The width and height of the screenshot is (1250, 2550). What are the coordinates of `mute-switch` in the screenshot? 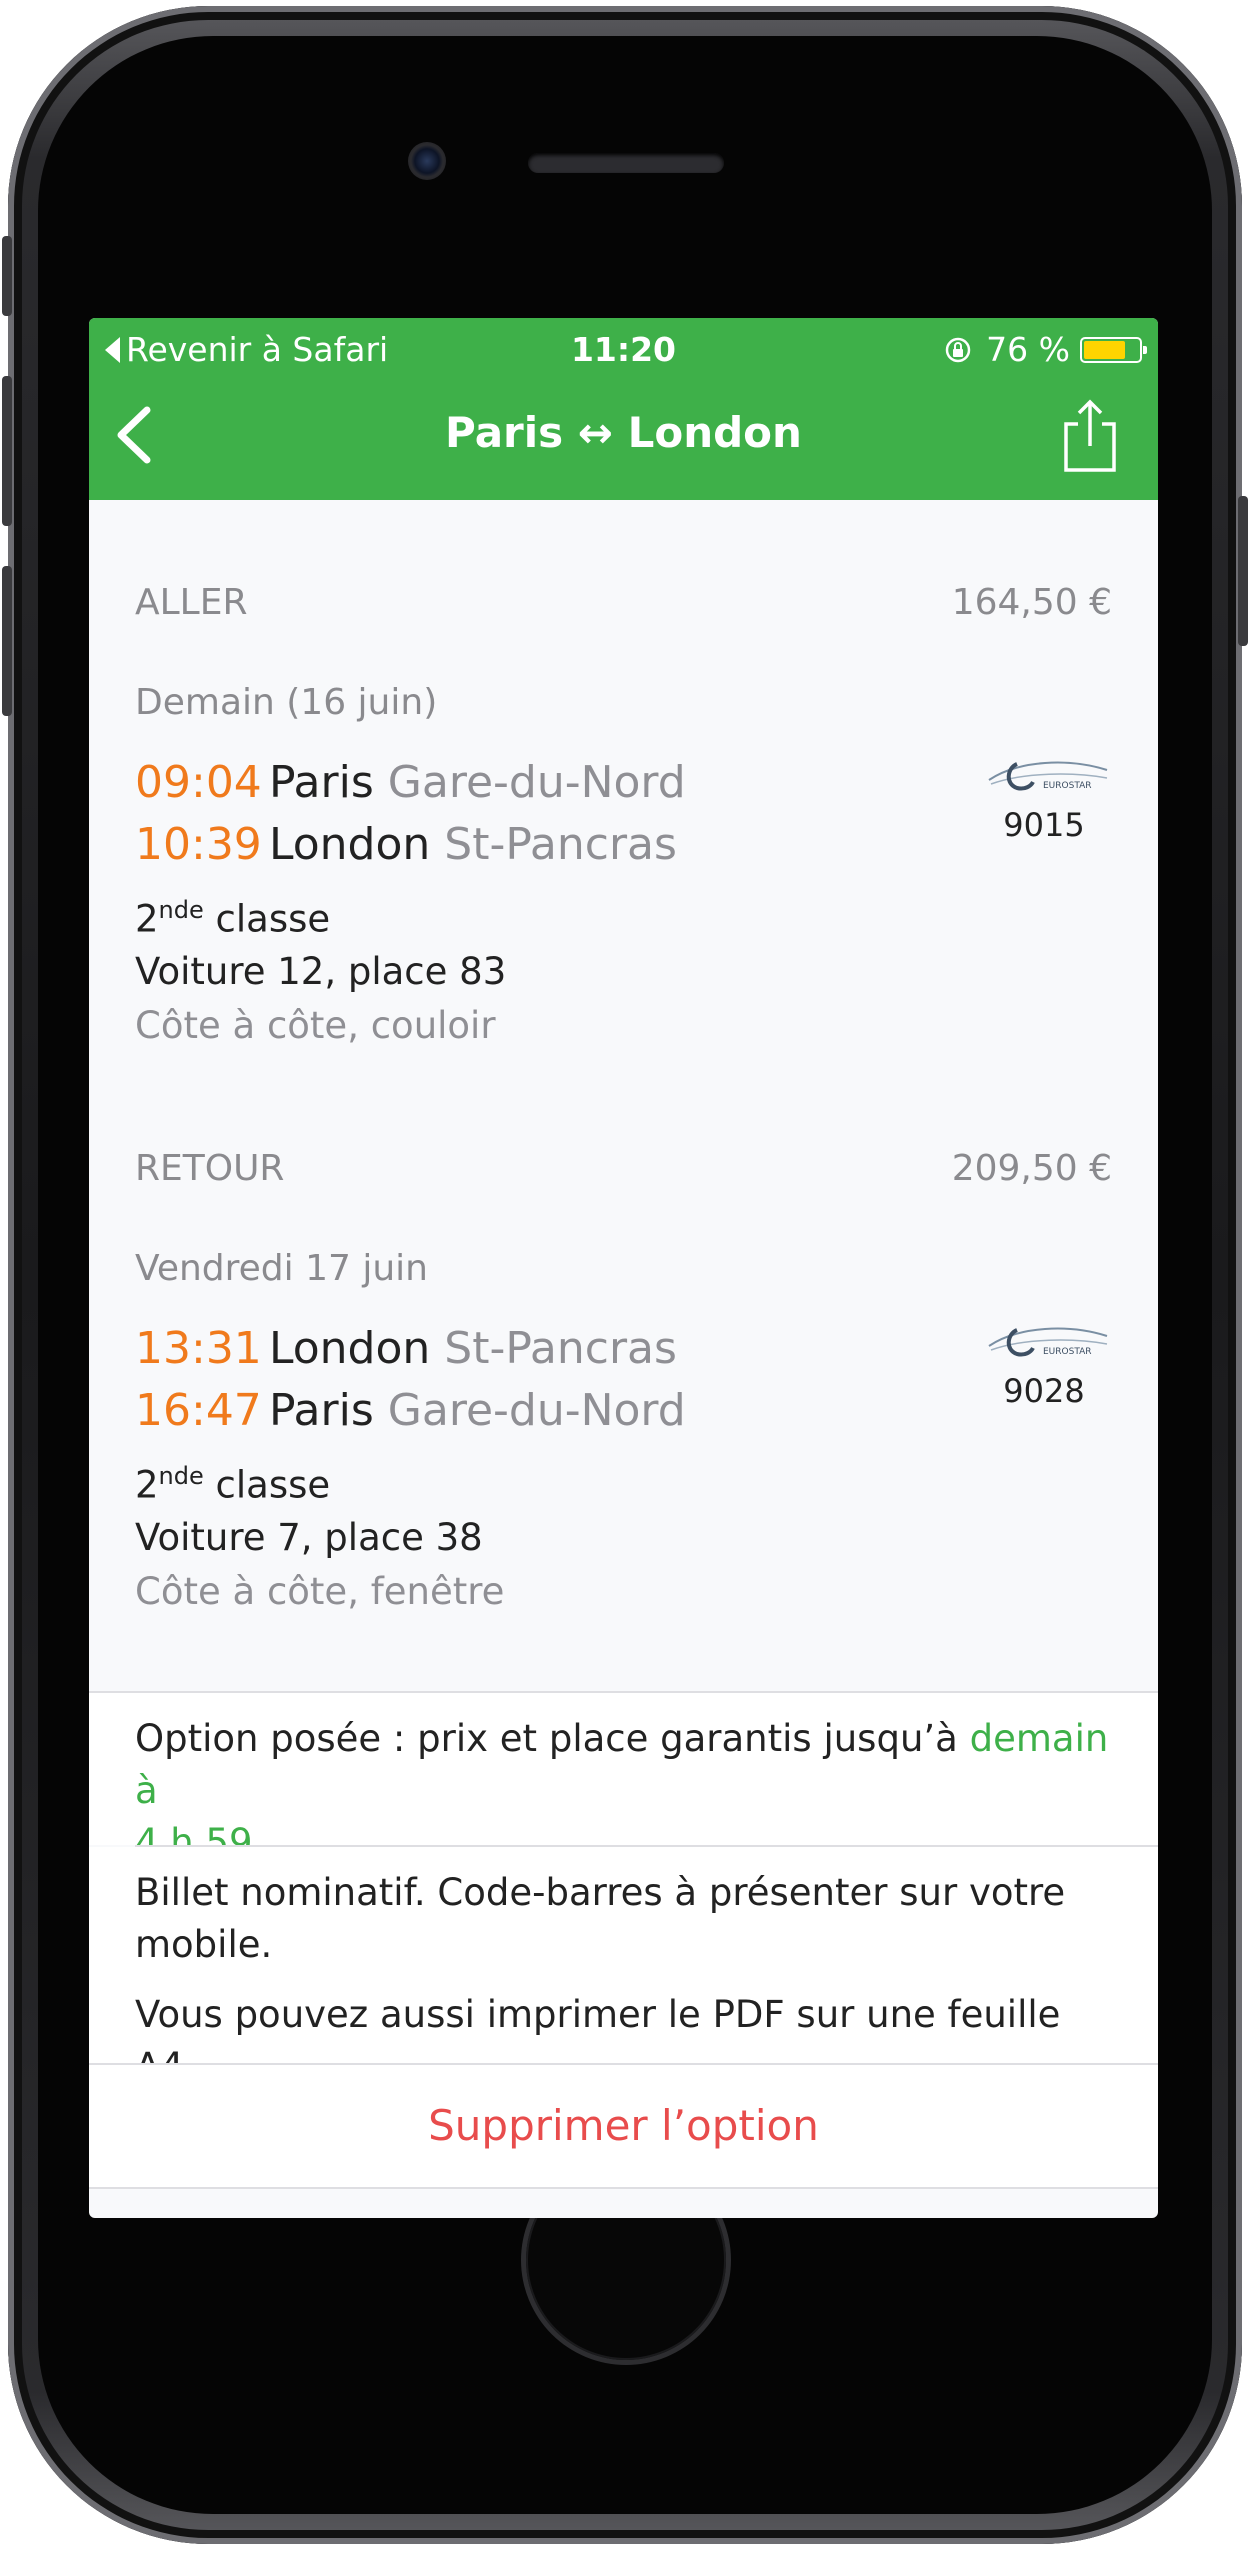 It's located at (7, 276).